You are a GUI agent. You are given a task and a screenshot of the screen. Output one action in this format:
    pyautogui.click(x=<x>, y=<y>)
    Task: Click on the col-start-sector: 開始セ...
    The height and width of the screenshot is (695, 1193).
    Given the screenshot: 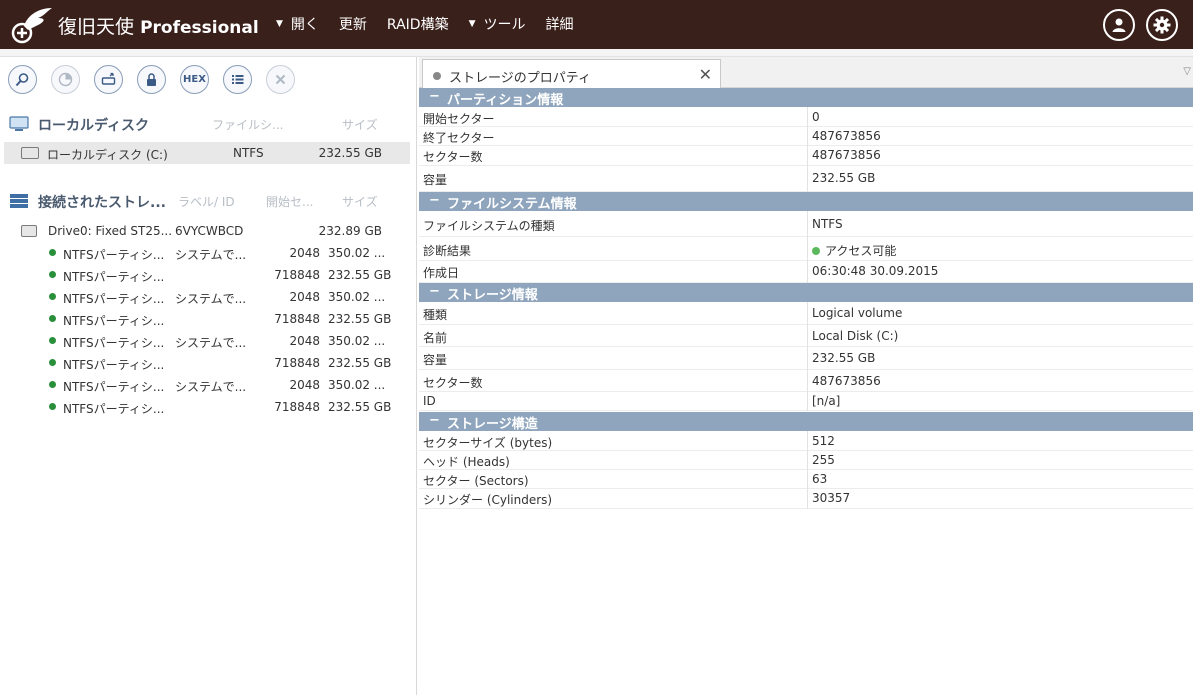 What is the action you would take?
    pyautogui.click(x=289, y=201)
    